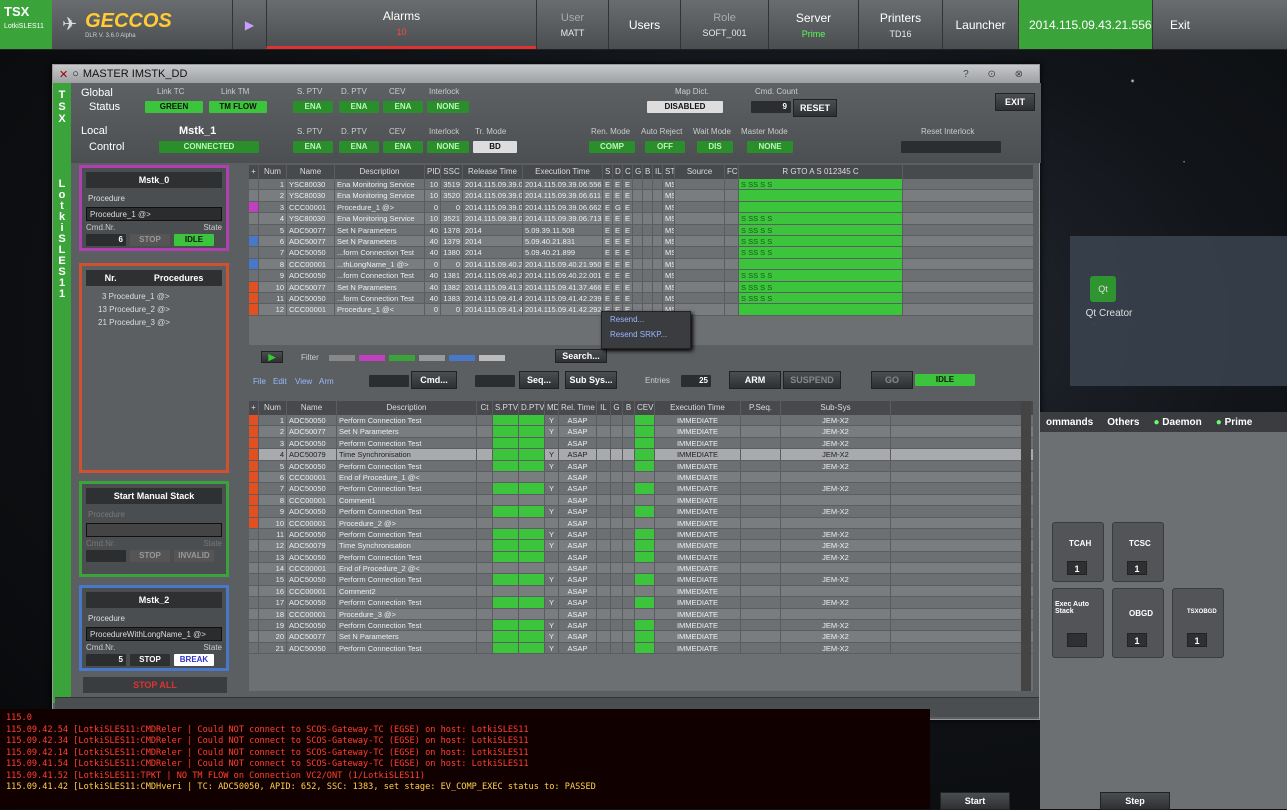 The width and height of the screenshot is (1287, 810). Describe the element at coordinates (645, 408) in the screenshot. I see `column-header: CEV` at that location.